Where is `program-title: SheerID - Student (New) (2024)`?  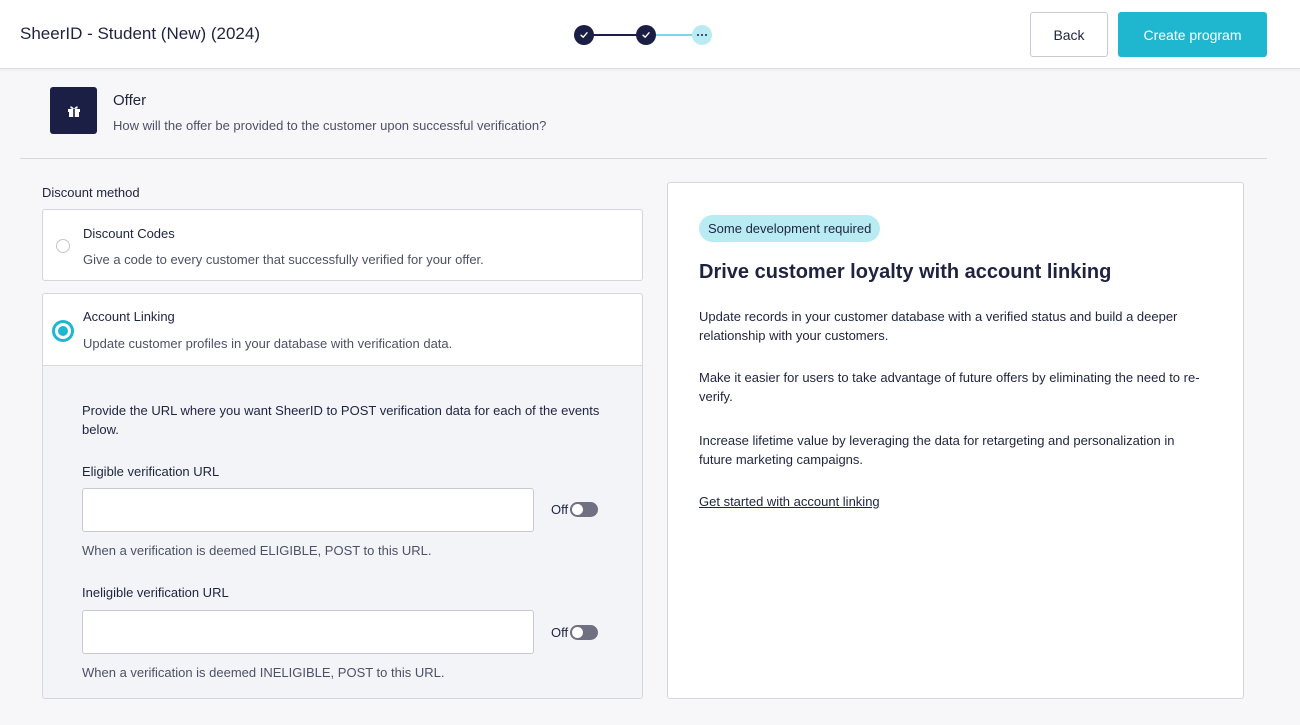
program-title: SheerID - Student (New) (2024) is located at coordinates (140, 33).